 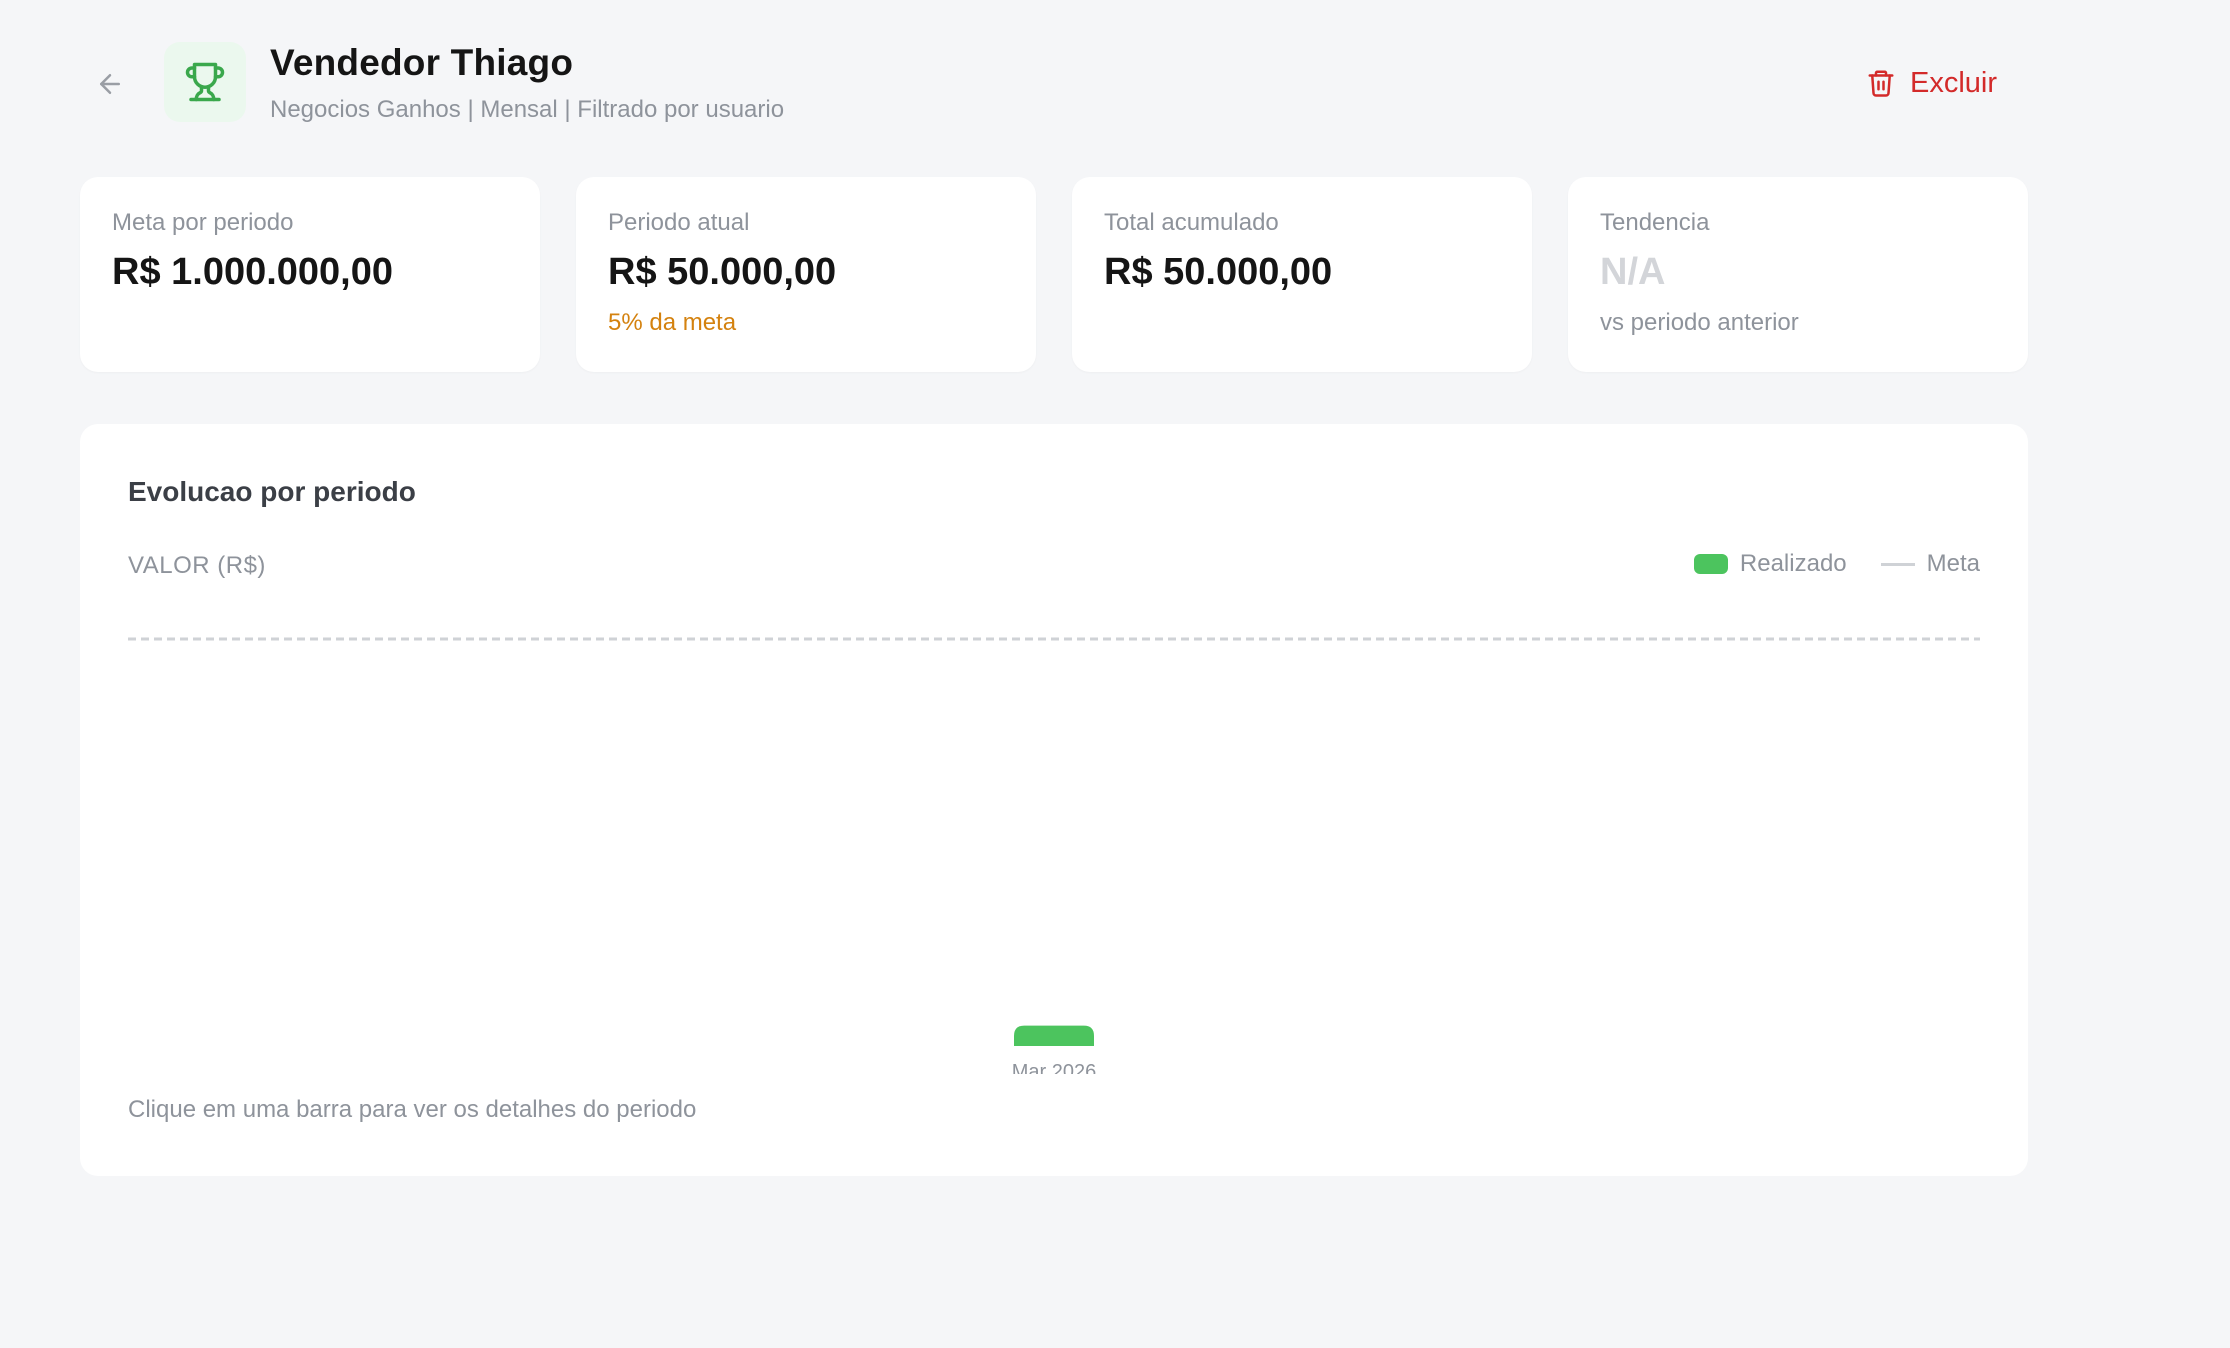 What do you see at coordinates (1054, 1035) in the screenshot?
I see `bar-realizado` at bounding box center [1054, 1035].